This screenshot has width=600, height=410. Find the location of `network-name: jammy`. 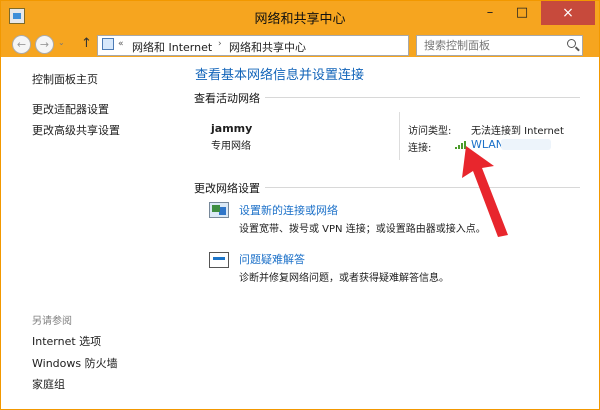

network-name: jammy is located at coordinates (232, 128).